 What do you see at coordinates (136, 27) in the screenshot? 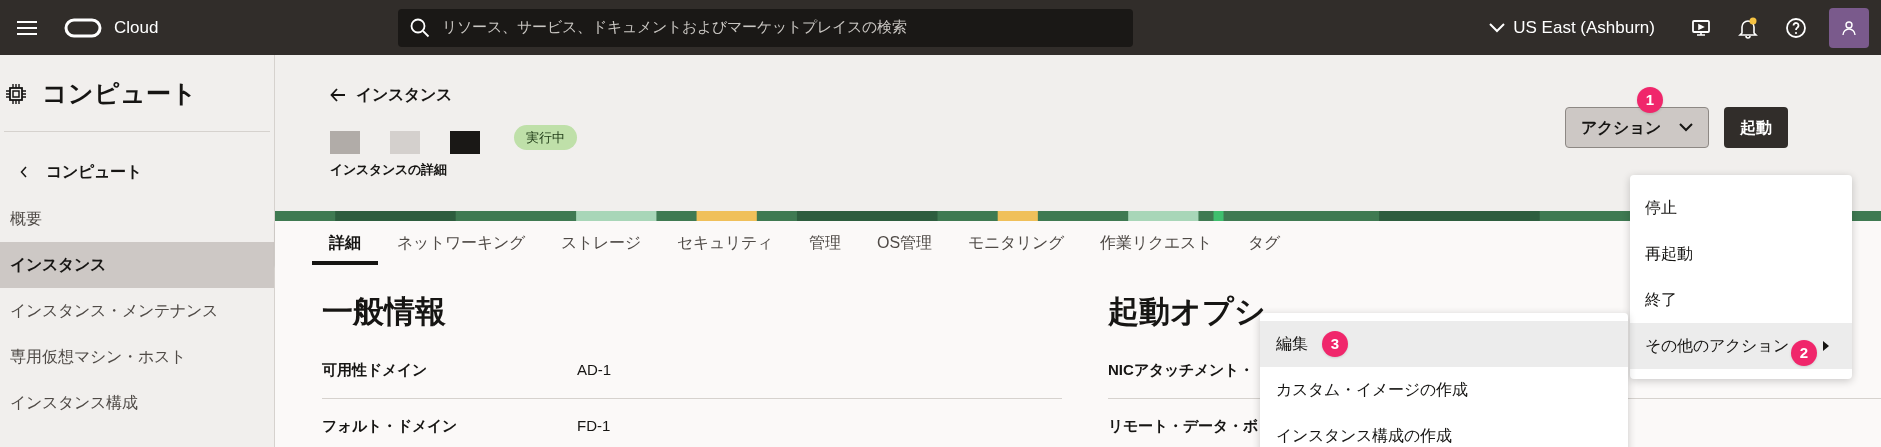
I see `brand-name: Cloud` at bounding box center [136, 27].